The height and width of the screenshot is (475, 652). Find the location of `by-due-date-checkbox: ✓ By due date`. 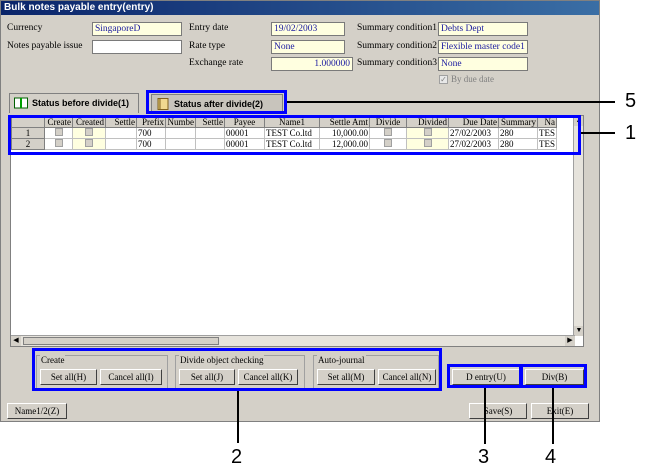

by-due-date-checkbox: ✓ By due date is located at coordinates (466, 79).